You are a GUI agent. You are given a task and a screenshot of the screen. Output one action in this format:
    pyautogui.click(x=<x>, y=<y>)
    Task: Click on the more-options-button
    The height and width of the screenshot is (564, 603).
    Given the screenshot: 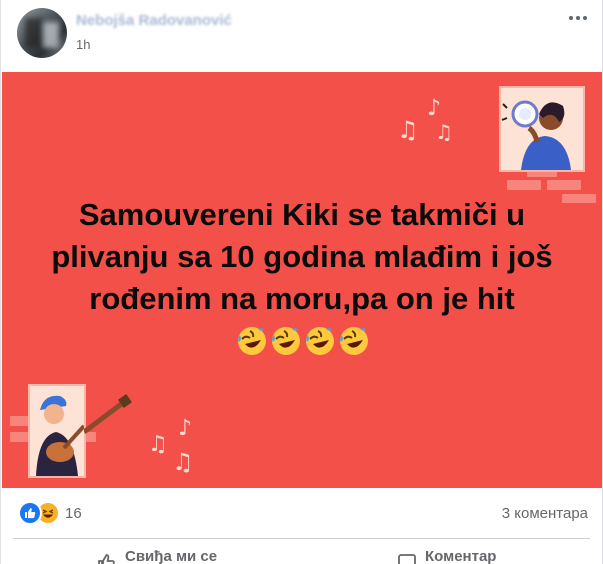 What is the action you would take?
    pyautogui.click(x=578, y=18)
    